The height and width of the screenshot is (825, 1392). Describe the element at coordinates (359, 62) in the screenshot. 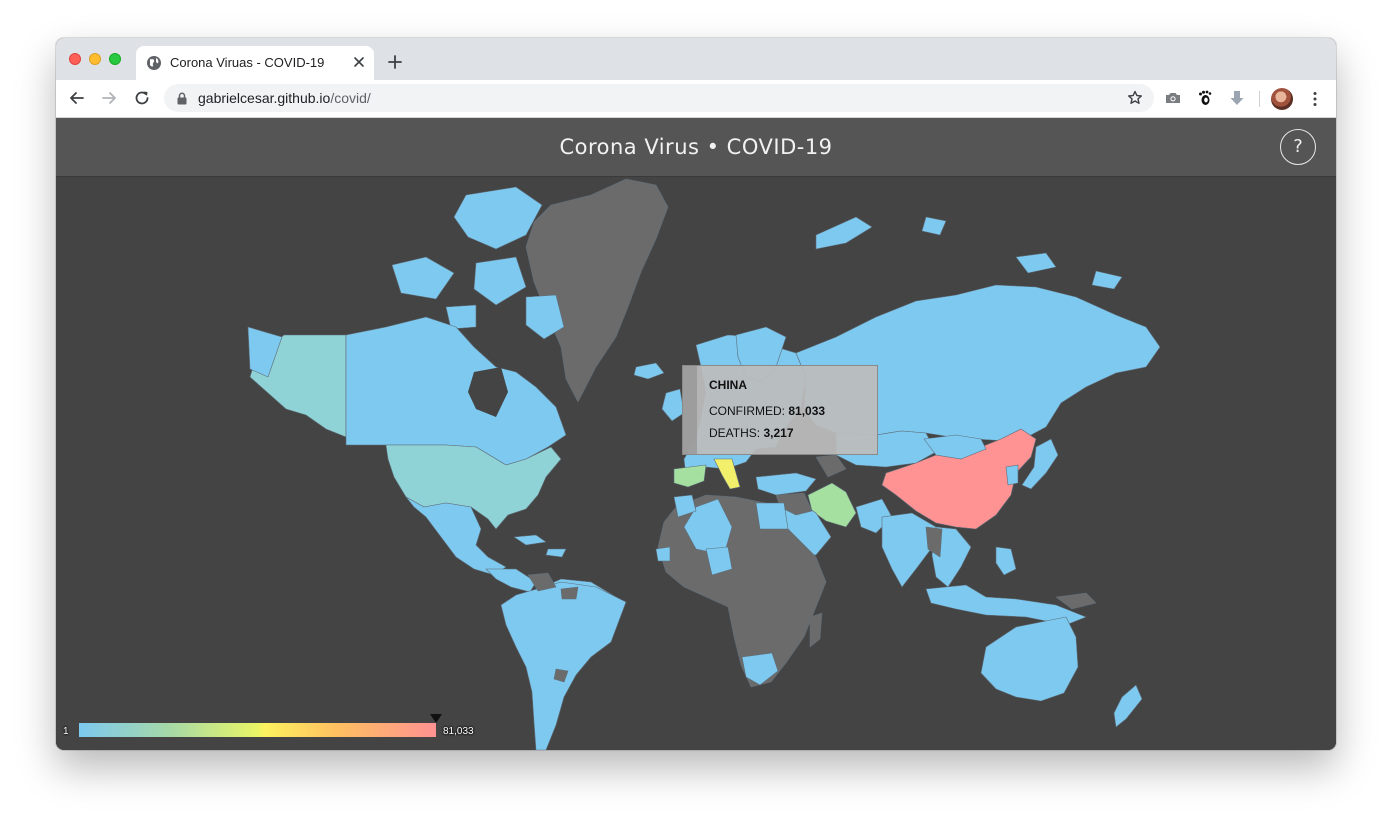

I see `close-icon` at that location.